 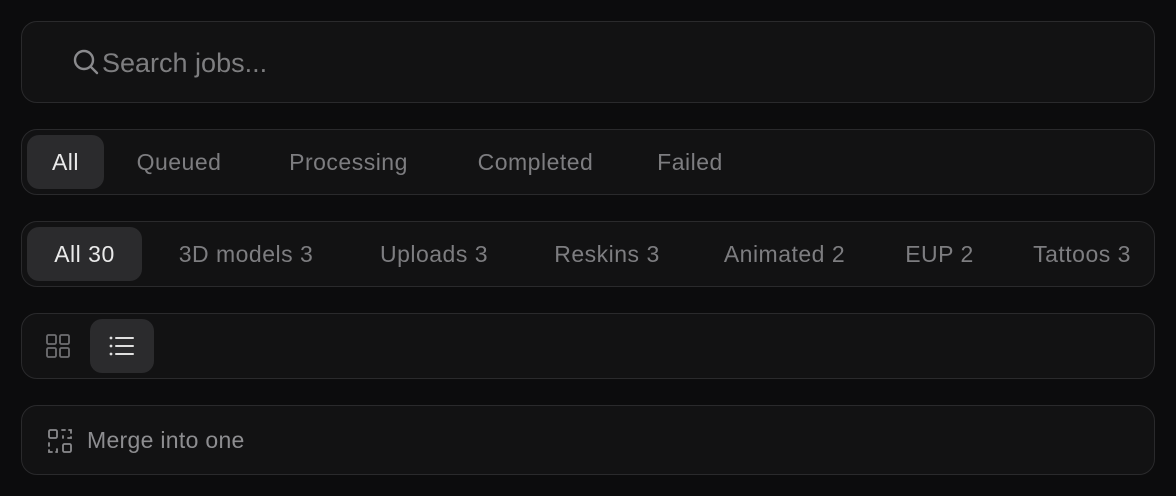 What do you see at coordinates (535, 162) in the screenshot?
I see `tab-completed: Completed` at bounding box center [535, 162].